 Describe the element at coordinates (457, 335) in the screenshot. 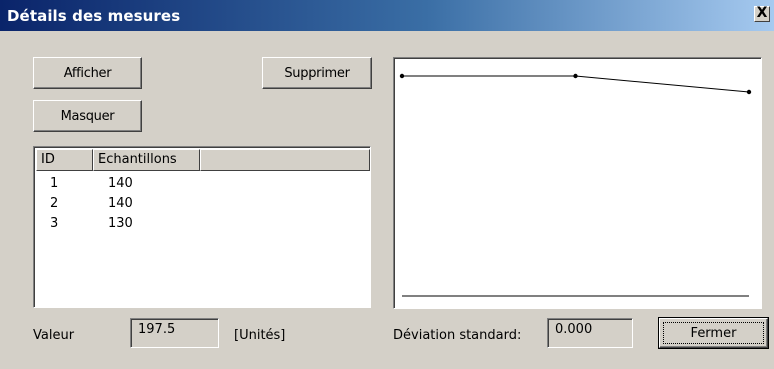

I see `deviation-label: Déviation standard:` at that location.